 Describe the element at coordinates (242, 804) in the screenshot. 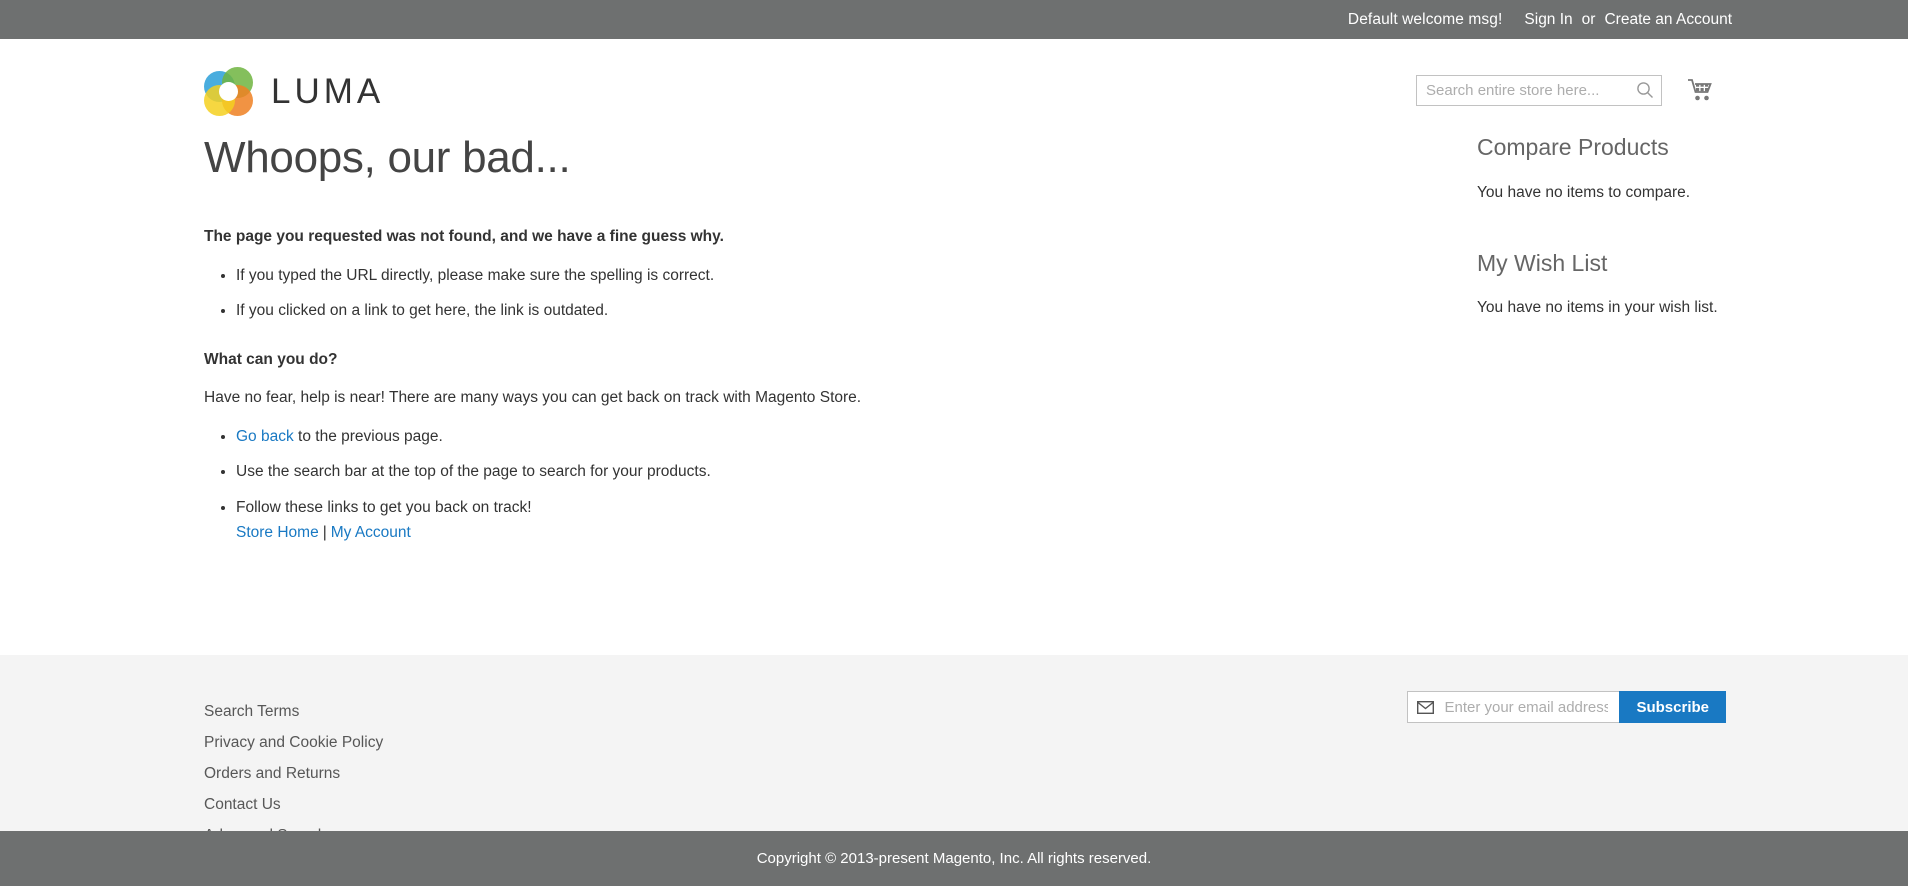

I see `footer-link-contact-us: Contact Us` at that location.